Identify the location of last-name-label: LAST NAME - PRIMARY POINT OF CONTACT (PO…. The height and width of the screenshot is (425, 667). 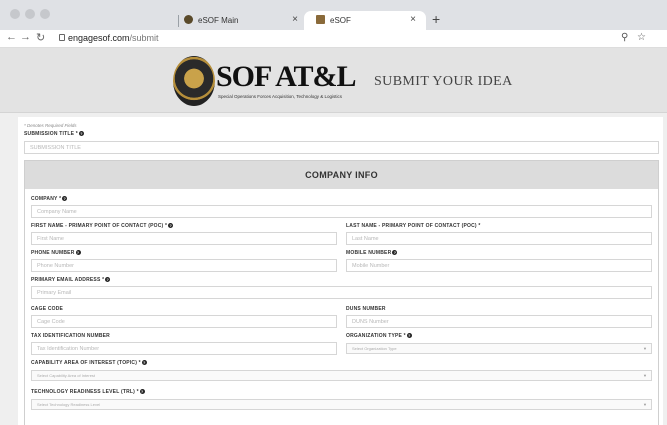
(413, 226).